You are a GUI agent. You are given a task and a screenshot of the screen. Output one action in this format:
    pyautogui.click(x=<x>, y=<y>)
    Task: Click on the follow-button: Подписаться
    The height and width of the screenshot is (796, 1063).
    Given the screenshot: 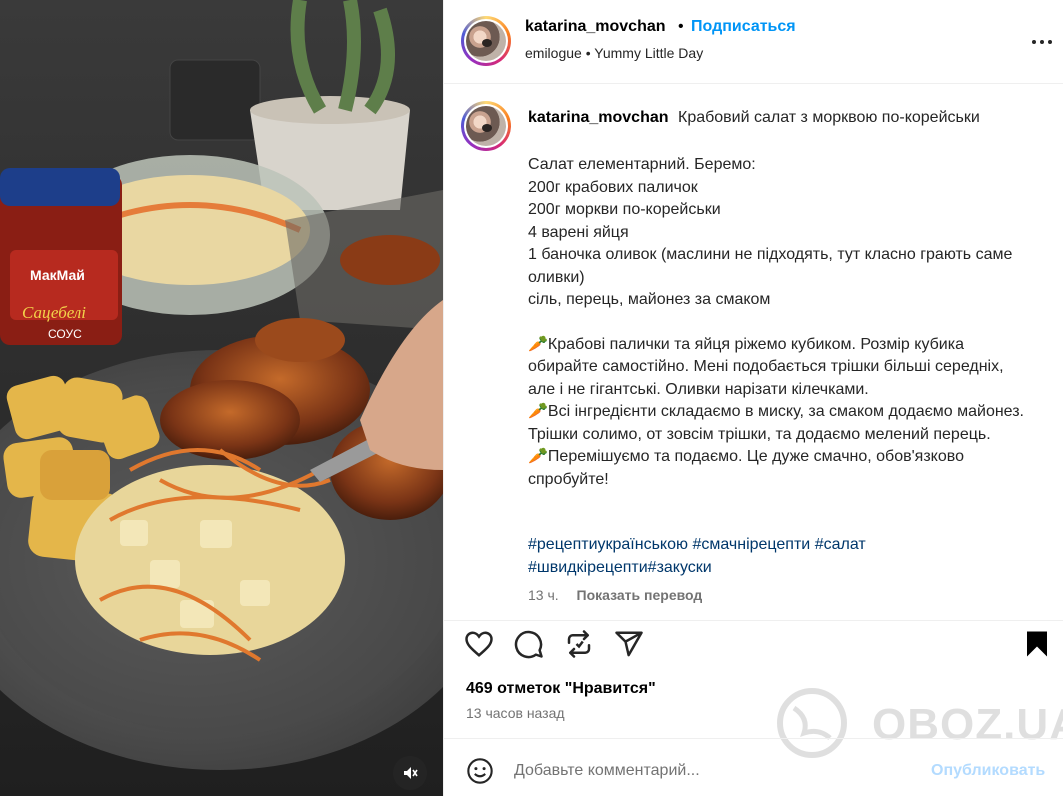 What is the action you would take?
    pyautogui.click(x=743, y=27)
    